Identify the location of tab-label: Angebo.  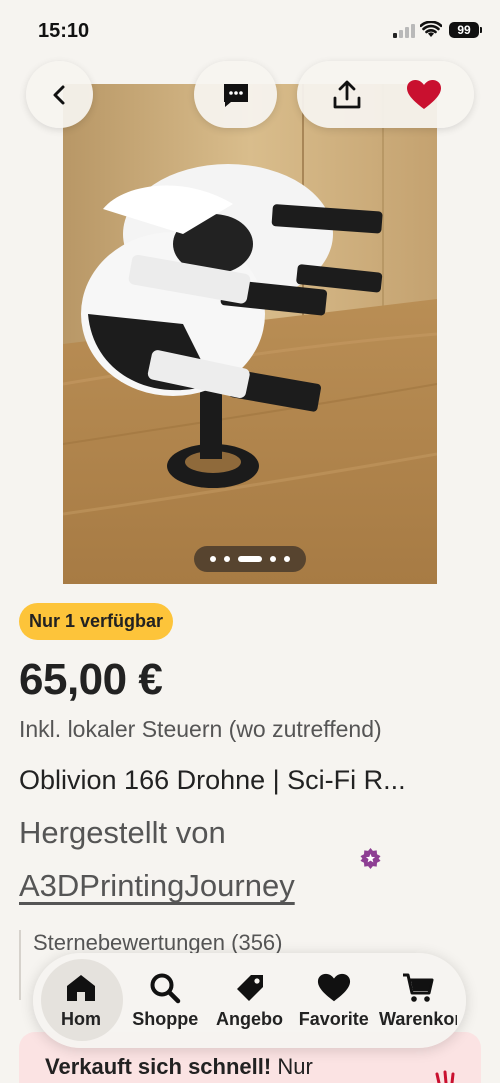
(249, 1019).